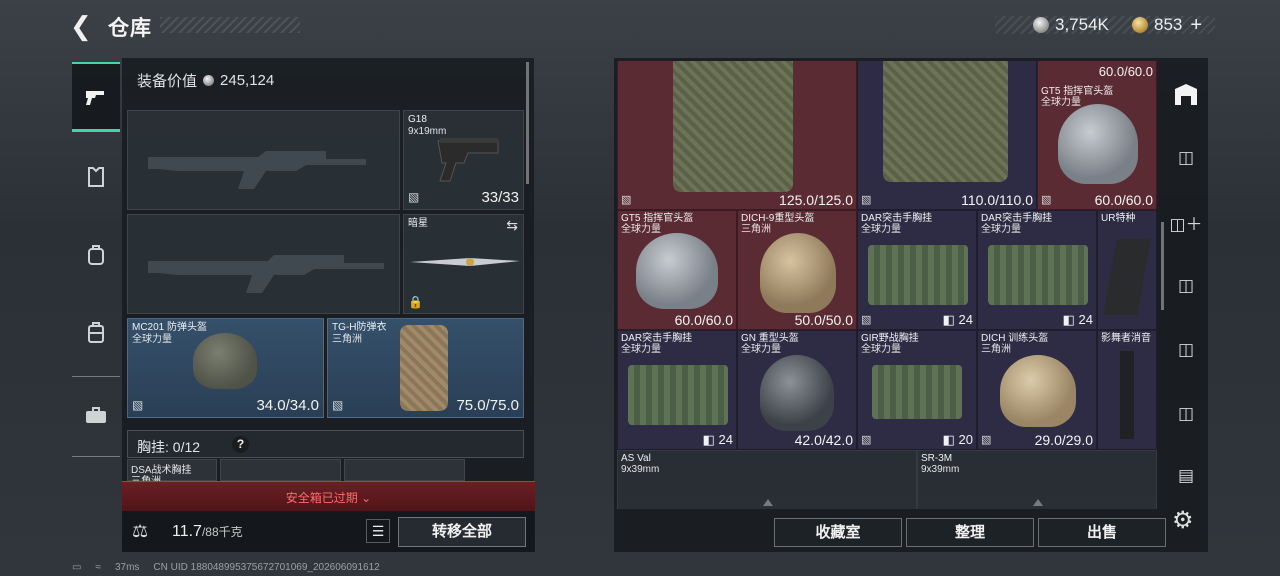 This screenshot has height=576, width=1280. I want to click on max-weight: /88千克, so click(222, 532).